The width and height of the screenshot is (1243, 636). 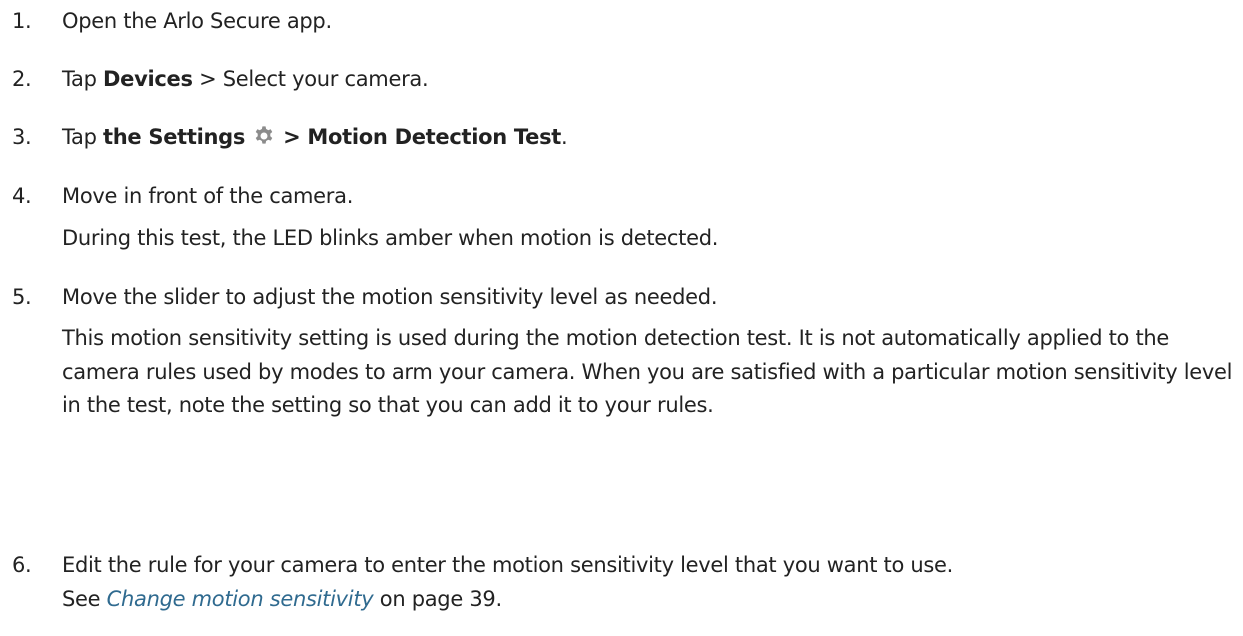 I want to click on see-prefix: See, so click(x=84, y=599).